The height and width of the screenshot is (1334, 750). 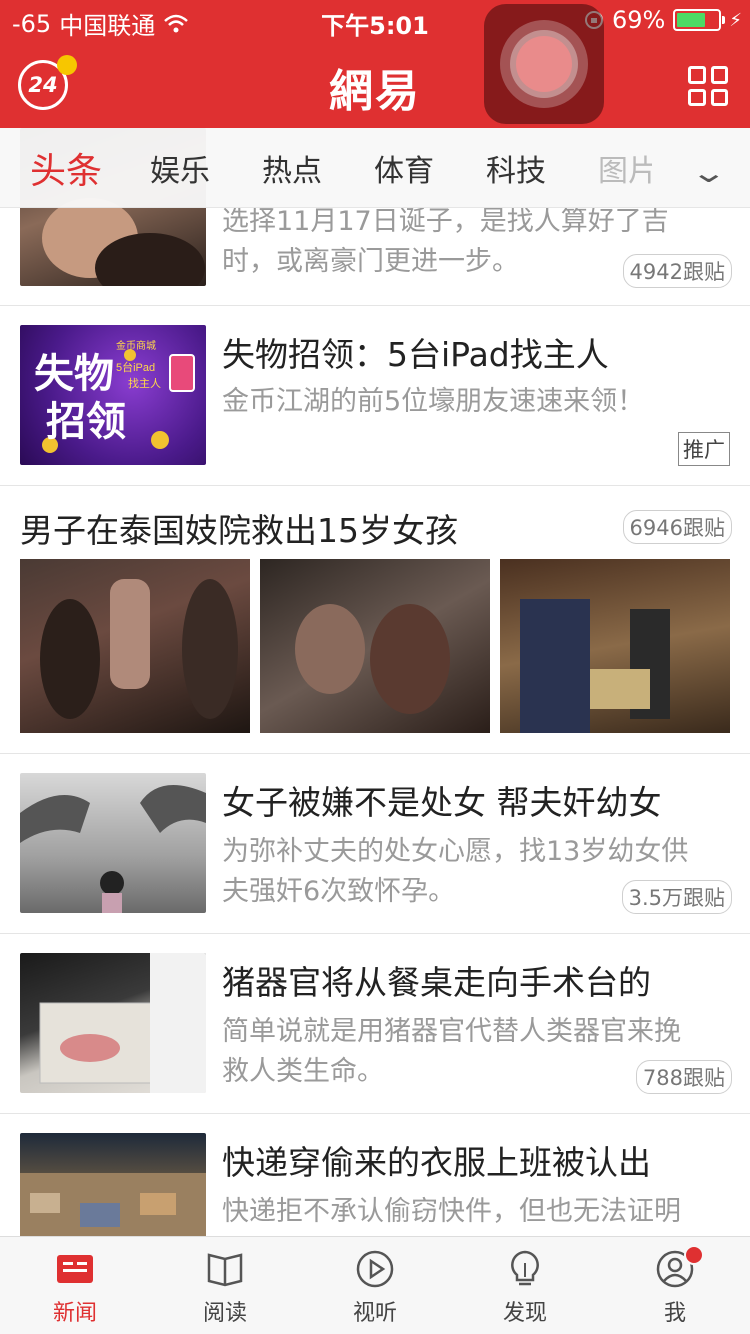 What do you see at coordinates (691, 20) in the screenshot?
I see `battery-fill` at bounding box center [691, 20].